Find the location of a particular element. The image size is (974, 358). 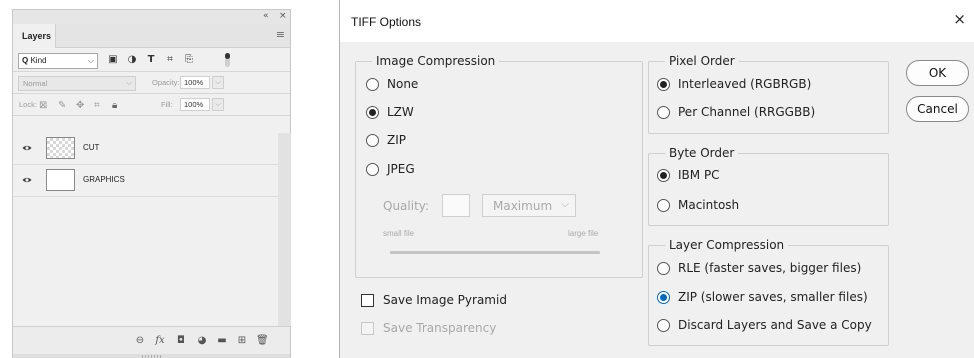

blend-mode-value: Normal is located at coordinates (35, 83).